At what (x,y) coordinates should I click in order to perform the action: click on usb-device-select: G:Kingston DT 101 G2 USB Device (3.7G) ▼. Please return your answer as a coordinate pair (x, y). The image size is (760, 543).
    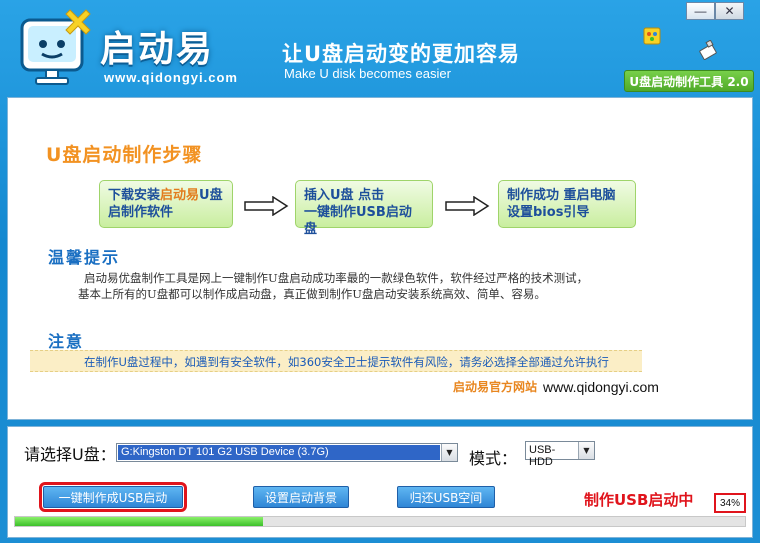
    Looking at the image, I should click on (287, 452).